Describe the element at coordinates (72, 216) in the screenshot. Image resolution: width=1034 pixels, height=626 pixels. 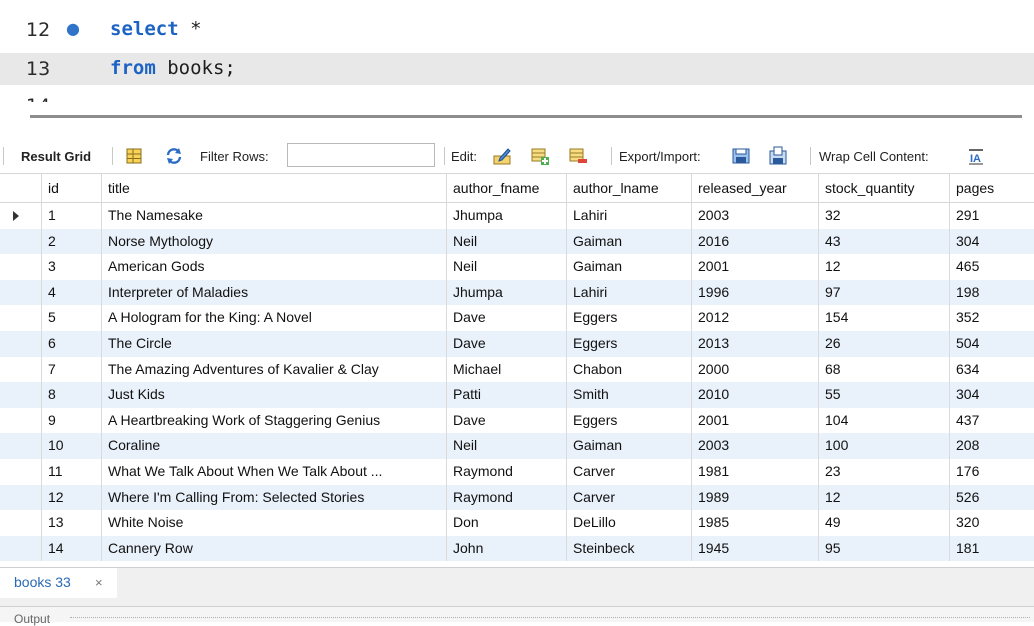
I see `cell-id: 1` at that location.